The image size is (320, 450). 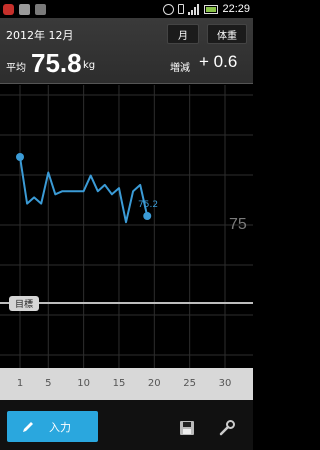 I want to click on x-tick-label: 10, so click(x=83, y=383).